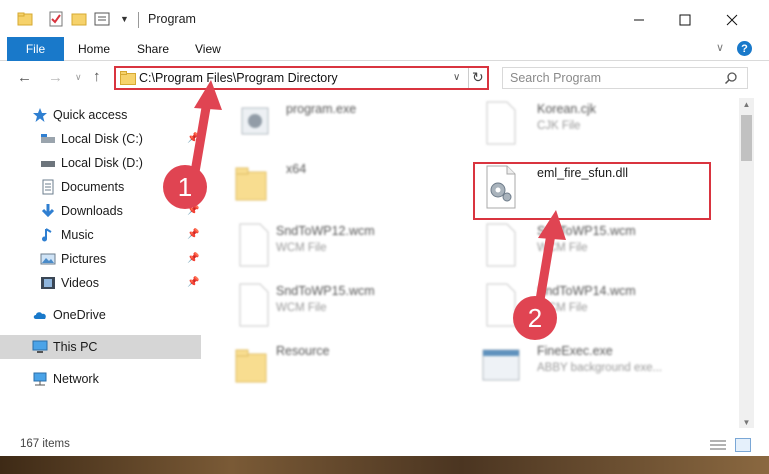 Image resolution: width=769 pixels, height=474 pixels. Describe the element at coordinates (595, 126) in the screenshot. I see `file-item: Korean.cjk CJK File` at that location.